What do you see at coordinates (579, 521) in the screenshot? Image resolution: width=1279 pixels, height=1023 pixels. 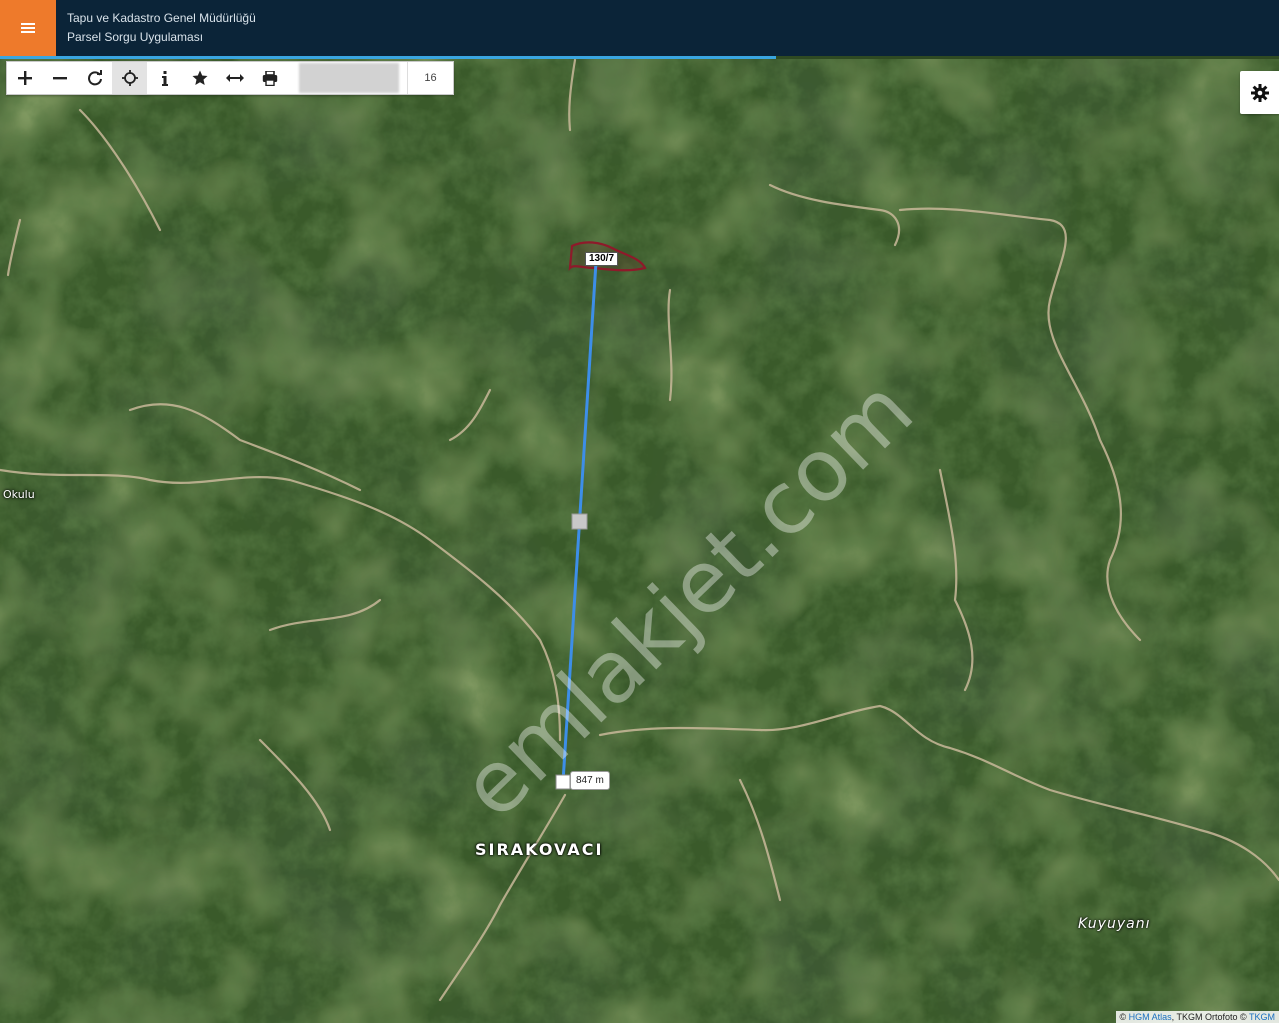 I see `measure-midpoint-handle` at bounding box center [579, 521].